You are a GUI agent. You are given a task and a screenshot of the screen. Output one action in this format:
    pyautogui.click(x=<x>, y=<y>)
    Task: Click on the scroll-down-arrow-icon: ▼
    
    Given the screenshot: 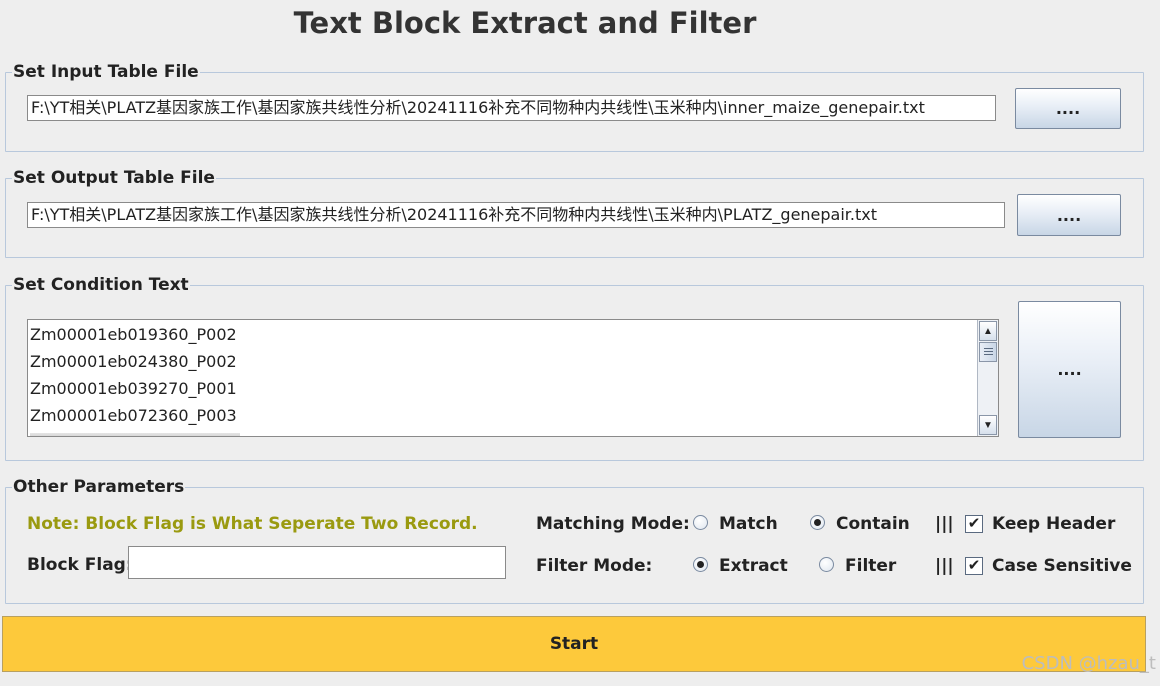 What is the action you would take?
    pyautogui.click(x=988, y=425)
    